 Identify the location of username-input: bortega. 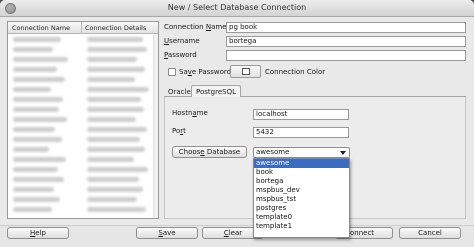
(346, 41).